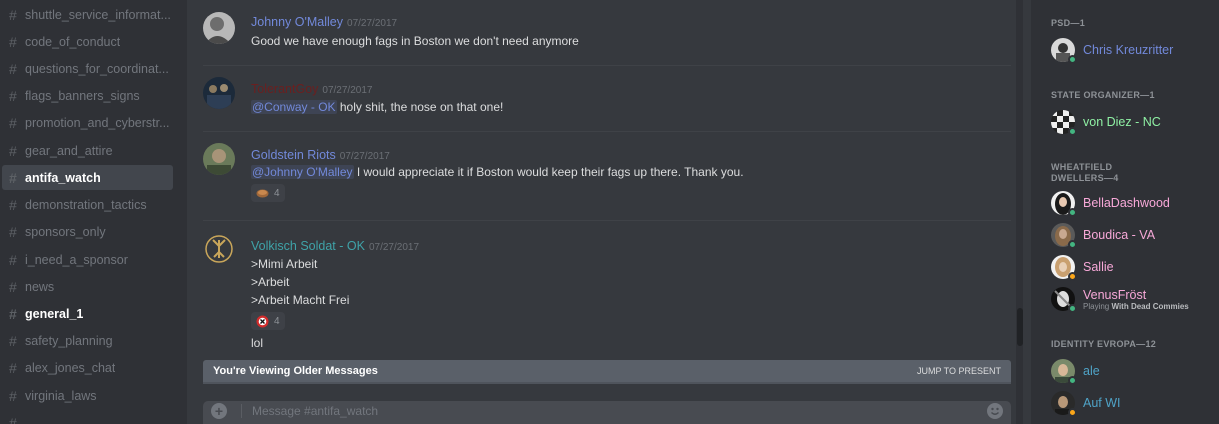 This screenshot has width=1219, height=424. I want to click on activity-game: With Dead Commies, so click(1150, 306).